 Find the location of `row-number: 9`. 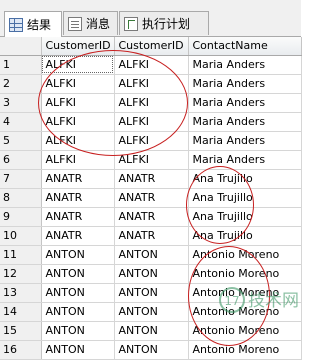

row-number: 9 is located at coordinates (21, 217).